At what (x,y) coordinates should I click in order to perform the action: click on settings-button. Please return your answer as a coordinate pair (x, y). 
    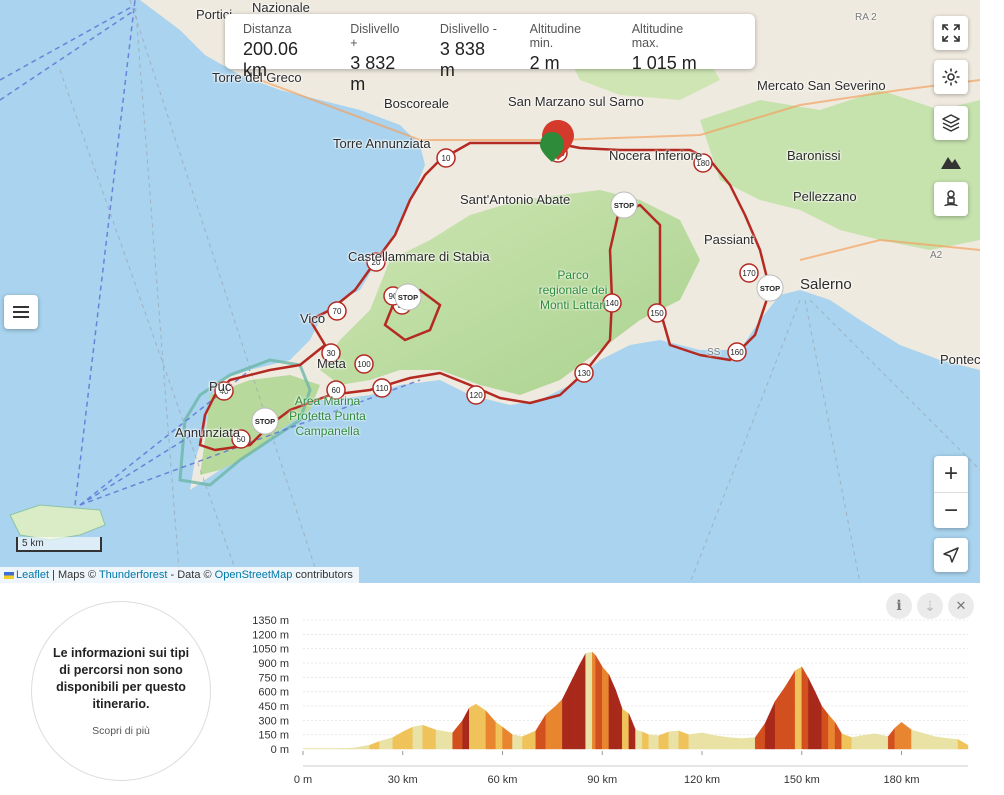
    Looking at the image, I should click on (951, 77).